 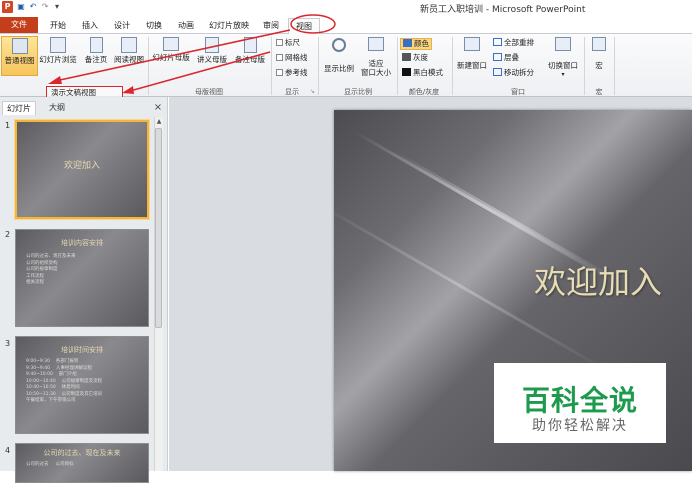 I want to click on color-button: 颜色, so click(x=416, y=44).